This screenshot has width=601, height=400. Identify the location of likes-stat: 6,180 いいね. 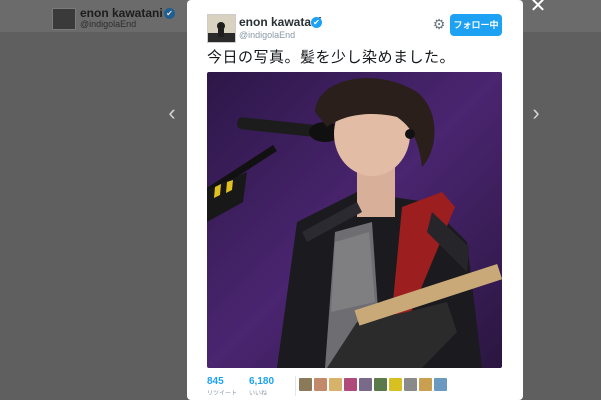
(261, 386).